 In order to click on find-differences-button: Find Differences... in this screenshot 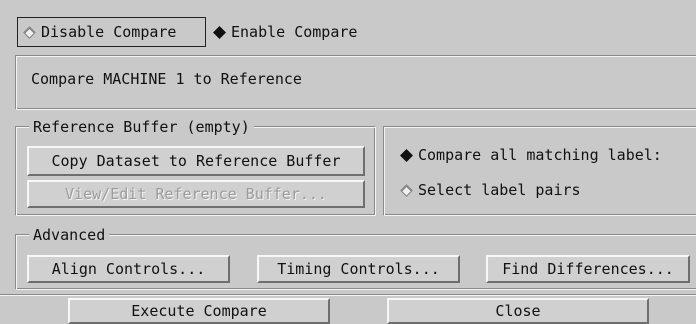, I will do `click(588, 269)`.